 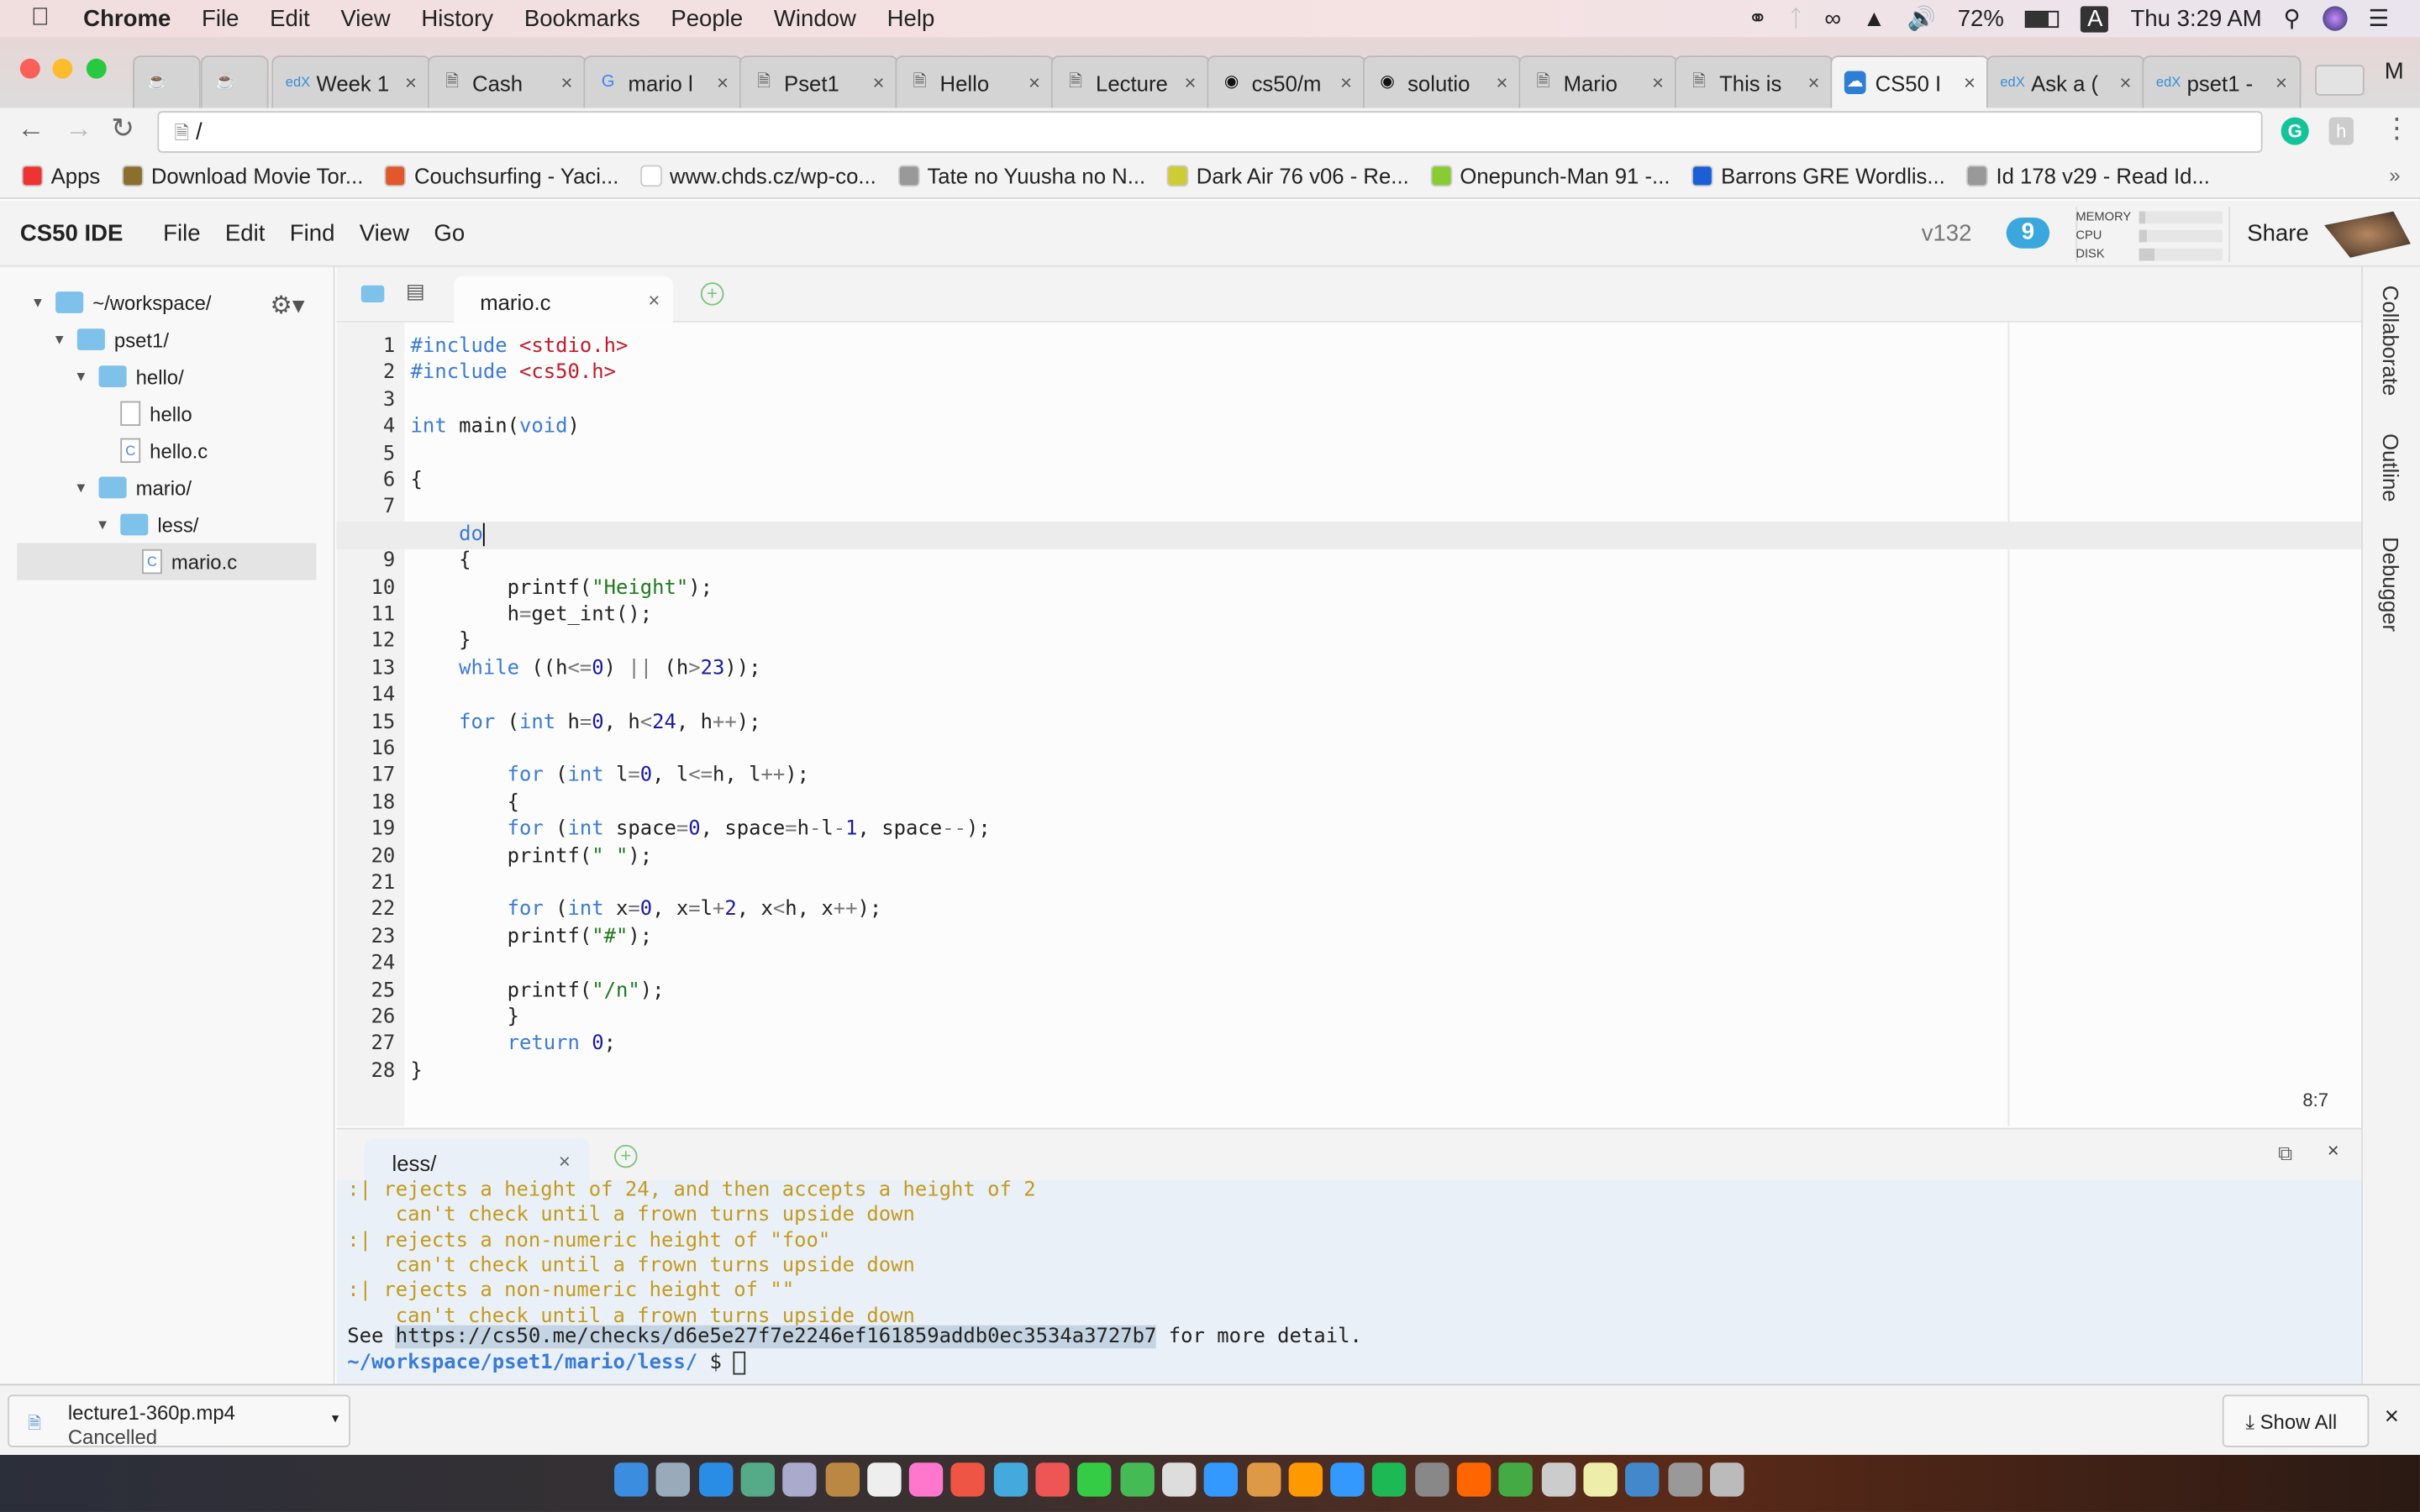 What do you see at coordinates (1757, 18) in the screenshot?
I see `sync-icon: ⚭` at bounding box center [1757, 18].